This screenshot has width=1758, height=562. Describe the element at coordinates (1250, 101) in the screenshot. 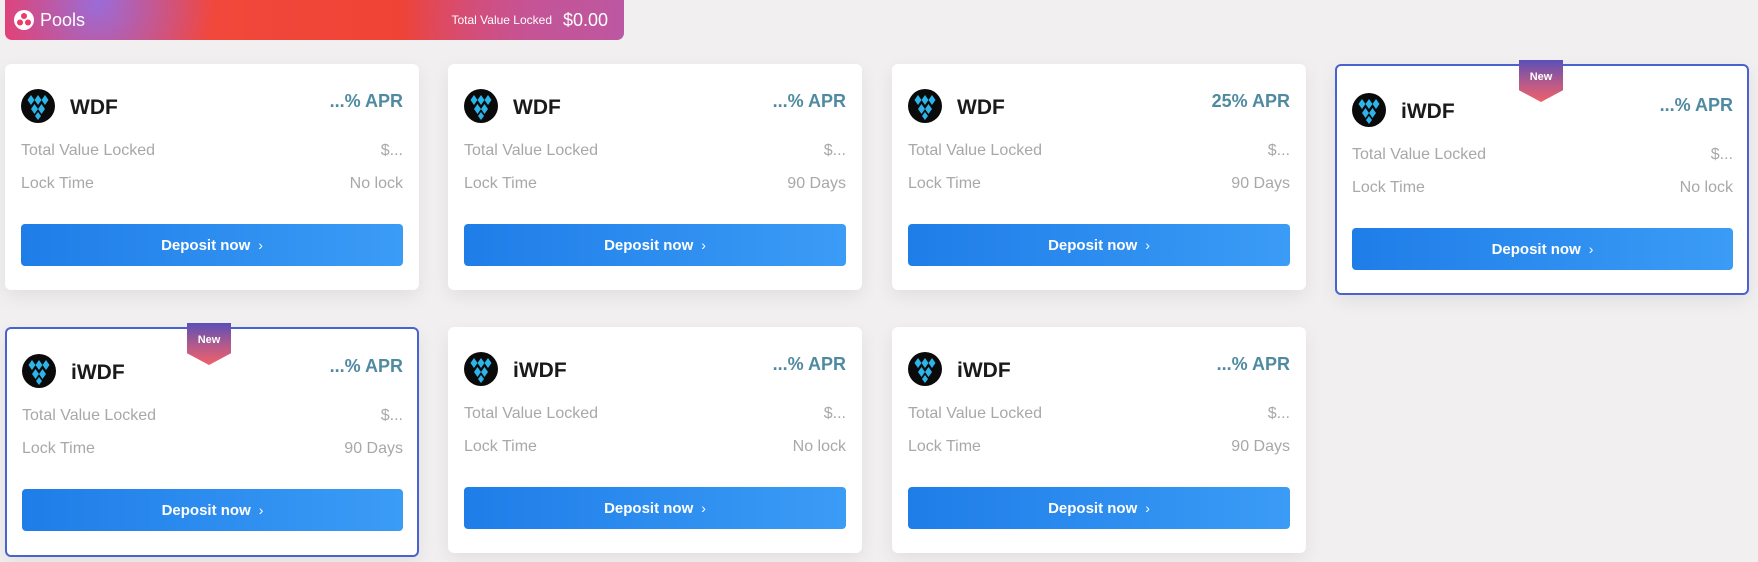

I see `apr-value: 25% APR` at that location.